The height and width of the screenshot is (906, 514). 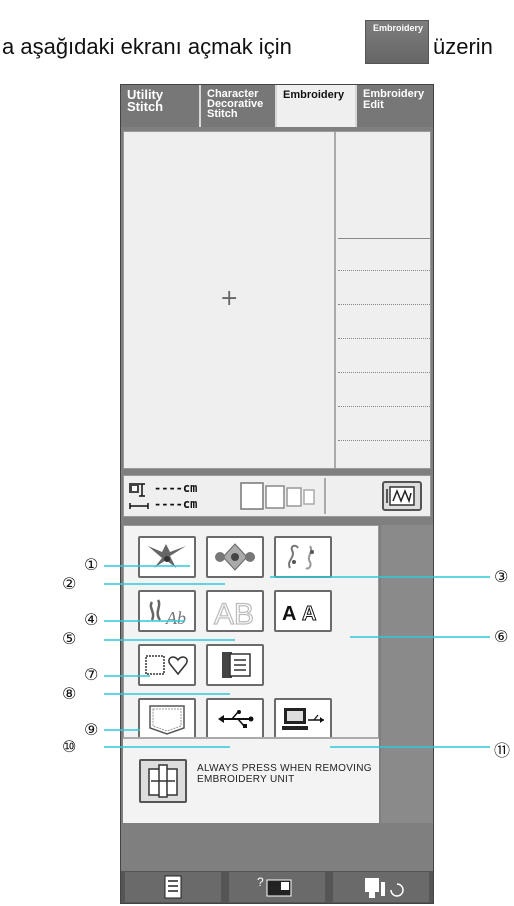 I want to click on border-pattern-icon, so click(x=301, y=557).